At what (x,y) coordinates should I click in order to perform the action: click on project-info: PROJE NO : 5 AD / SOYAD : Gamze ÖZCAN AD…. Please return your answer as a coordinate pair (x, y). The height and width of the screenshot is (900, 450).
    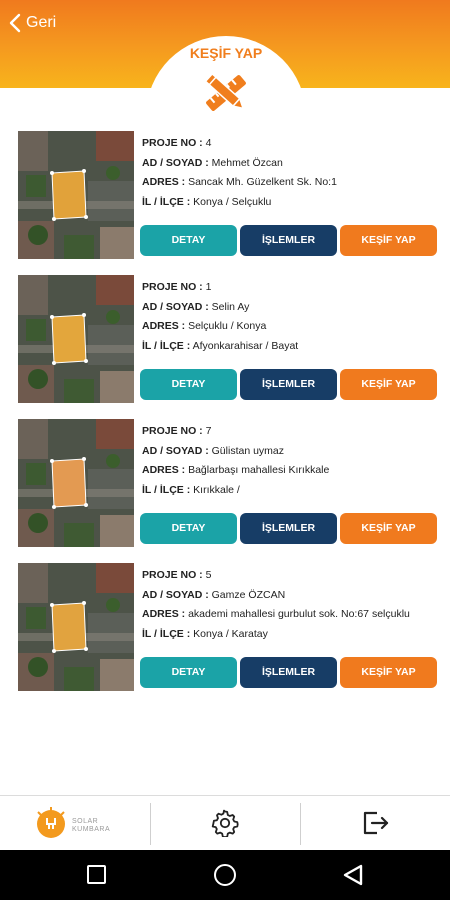
    Looking at the image, I should click on (292, 607).